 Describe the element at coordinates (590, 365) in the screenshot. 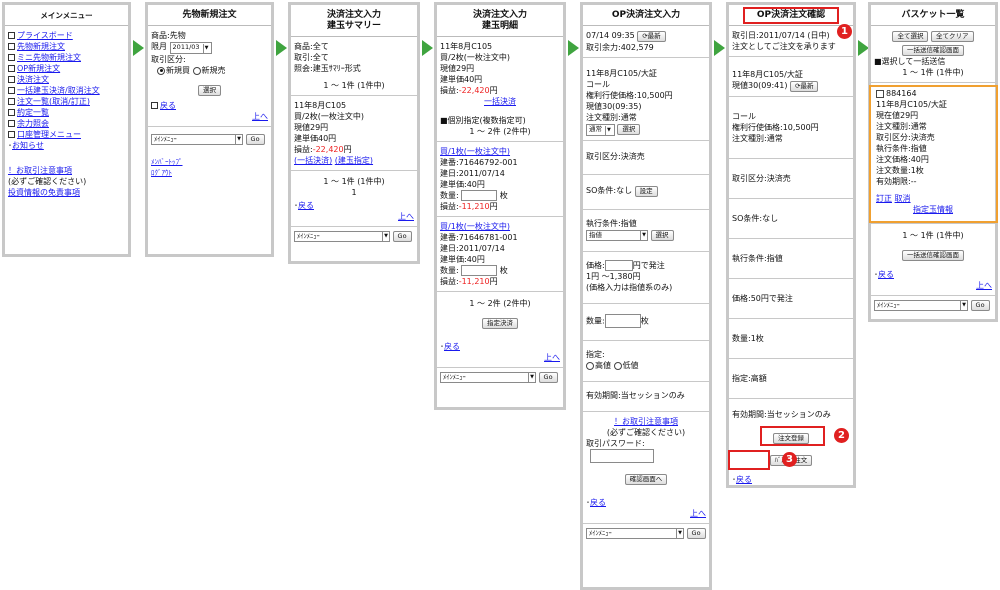

I see `radio-high` at that location.